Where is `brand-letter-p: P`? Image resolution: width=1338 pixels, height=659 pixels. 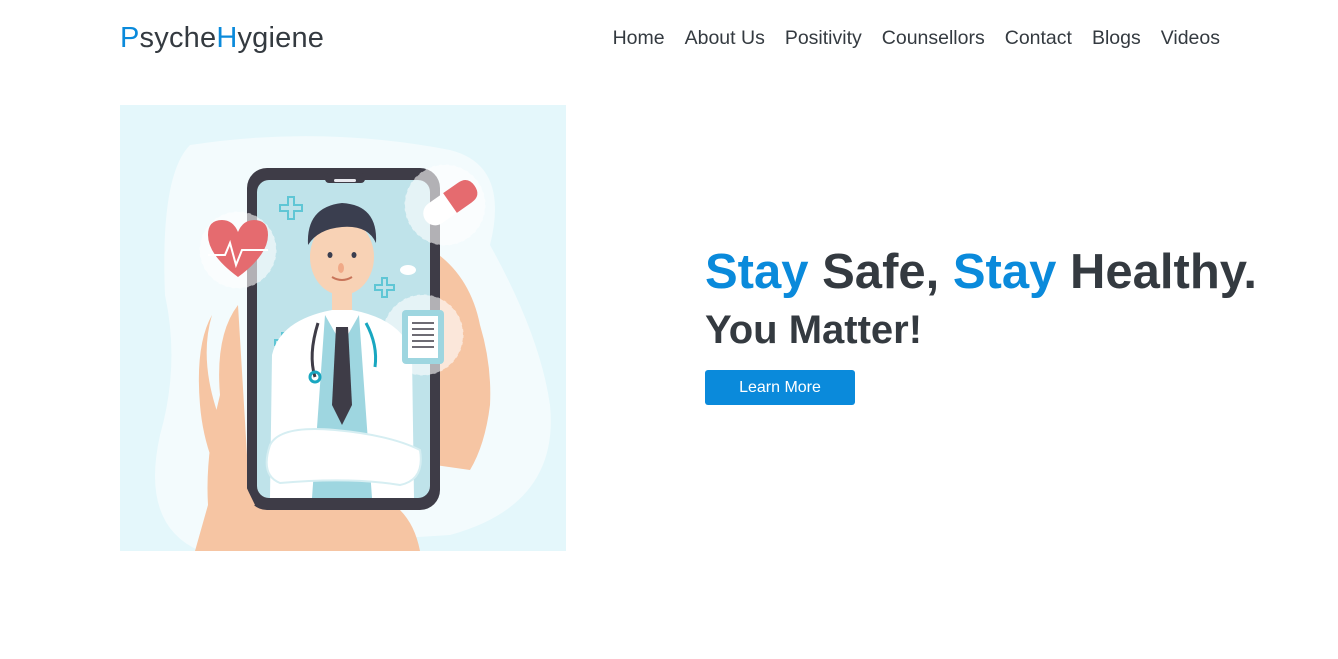
brand-letter-p: P is located at coordinates (130, 38).